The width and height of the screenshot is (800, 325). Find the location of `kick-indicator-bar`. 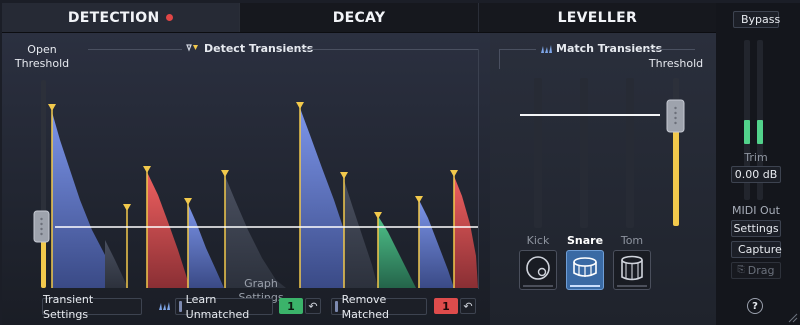

kick-indicator-bar is located at coordinates (538, 286).